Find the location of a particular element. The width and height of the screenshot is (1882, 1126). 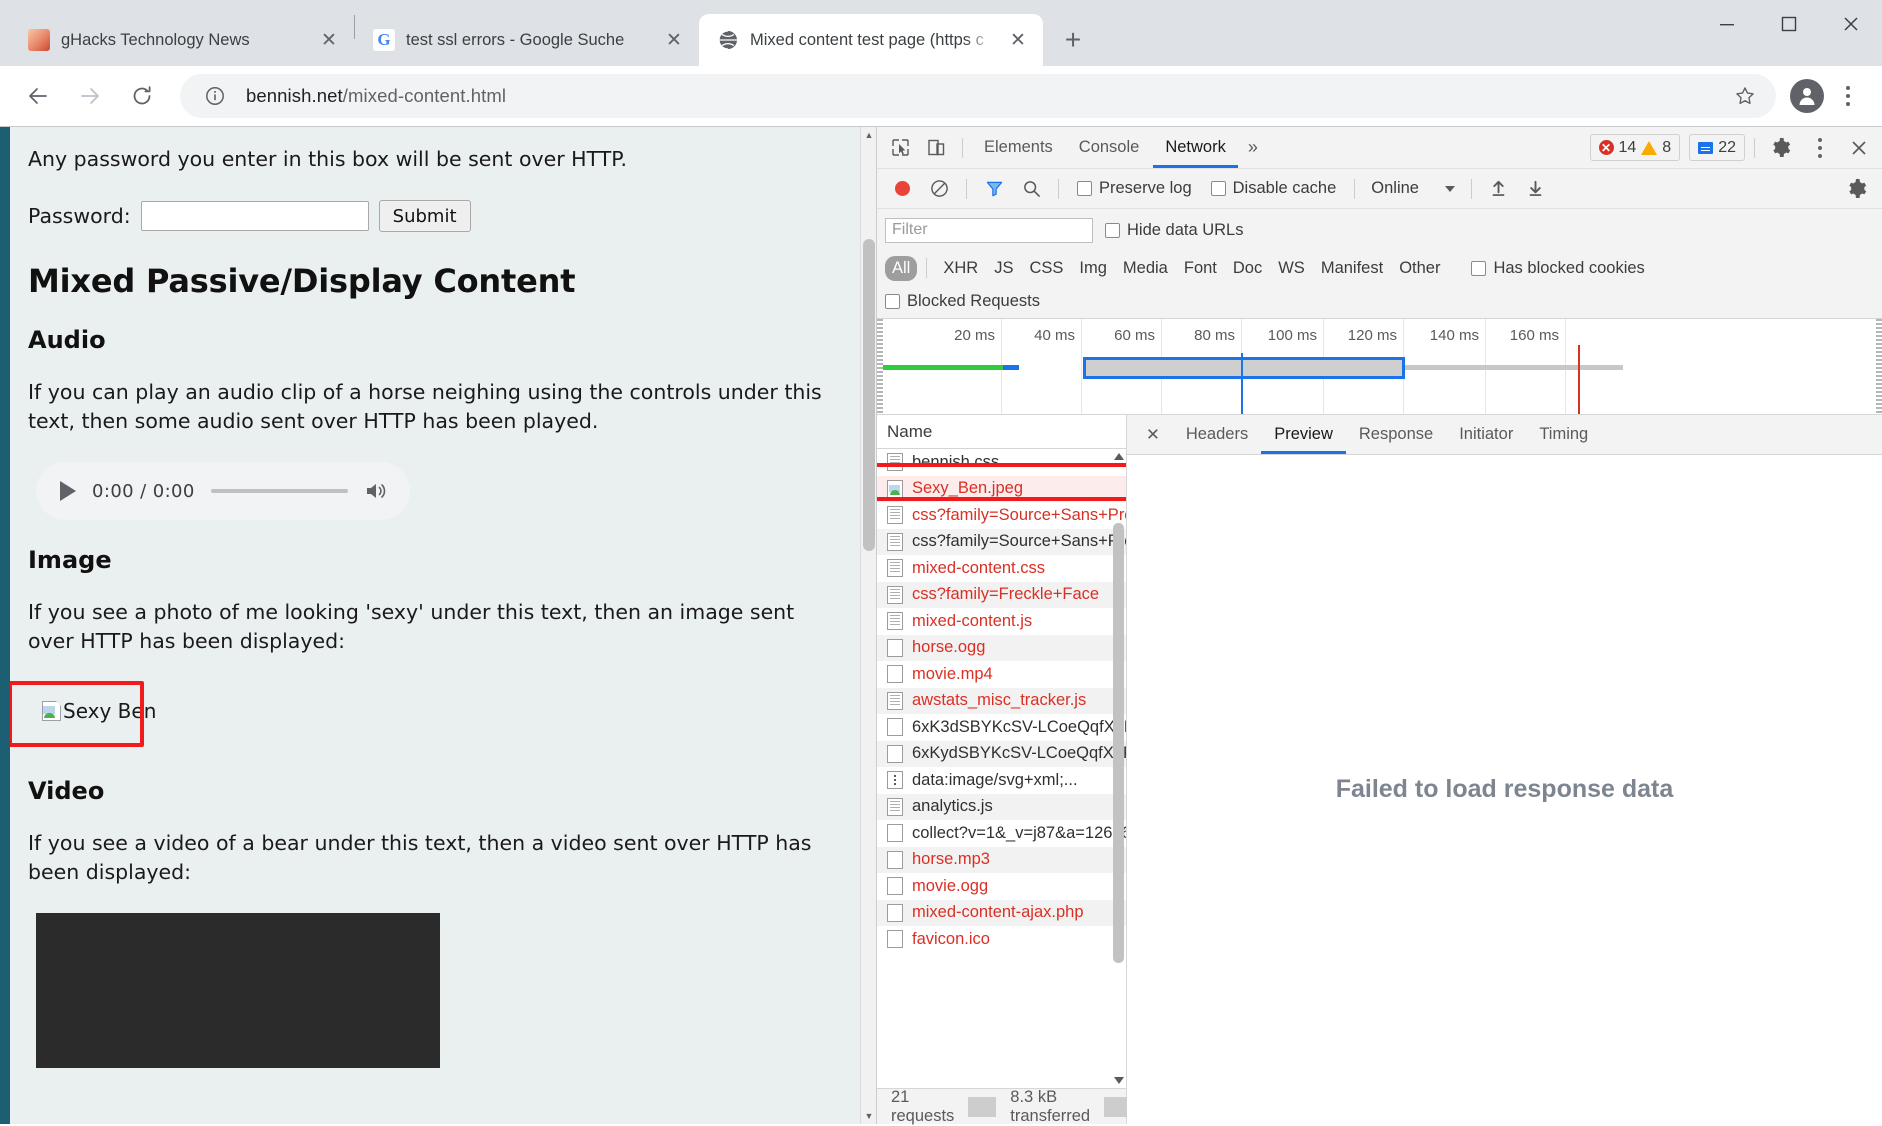

type-filter-all: All is located at coordinates (901, 268).